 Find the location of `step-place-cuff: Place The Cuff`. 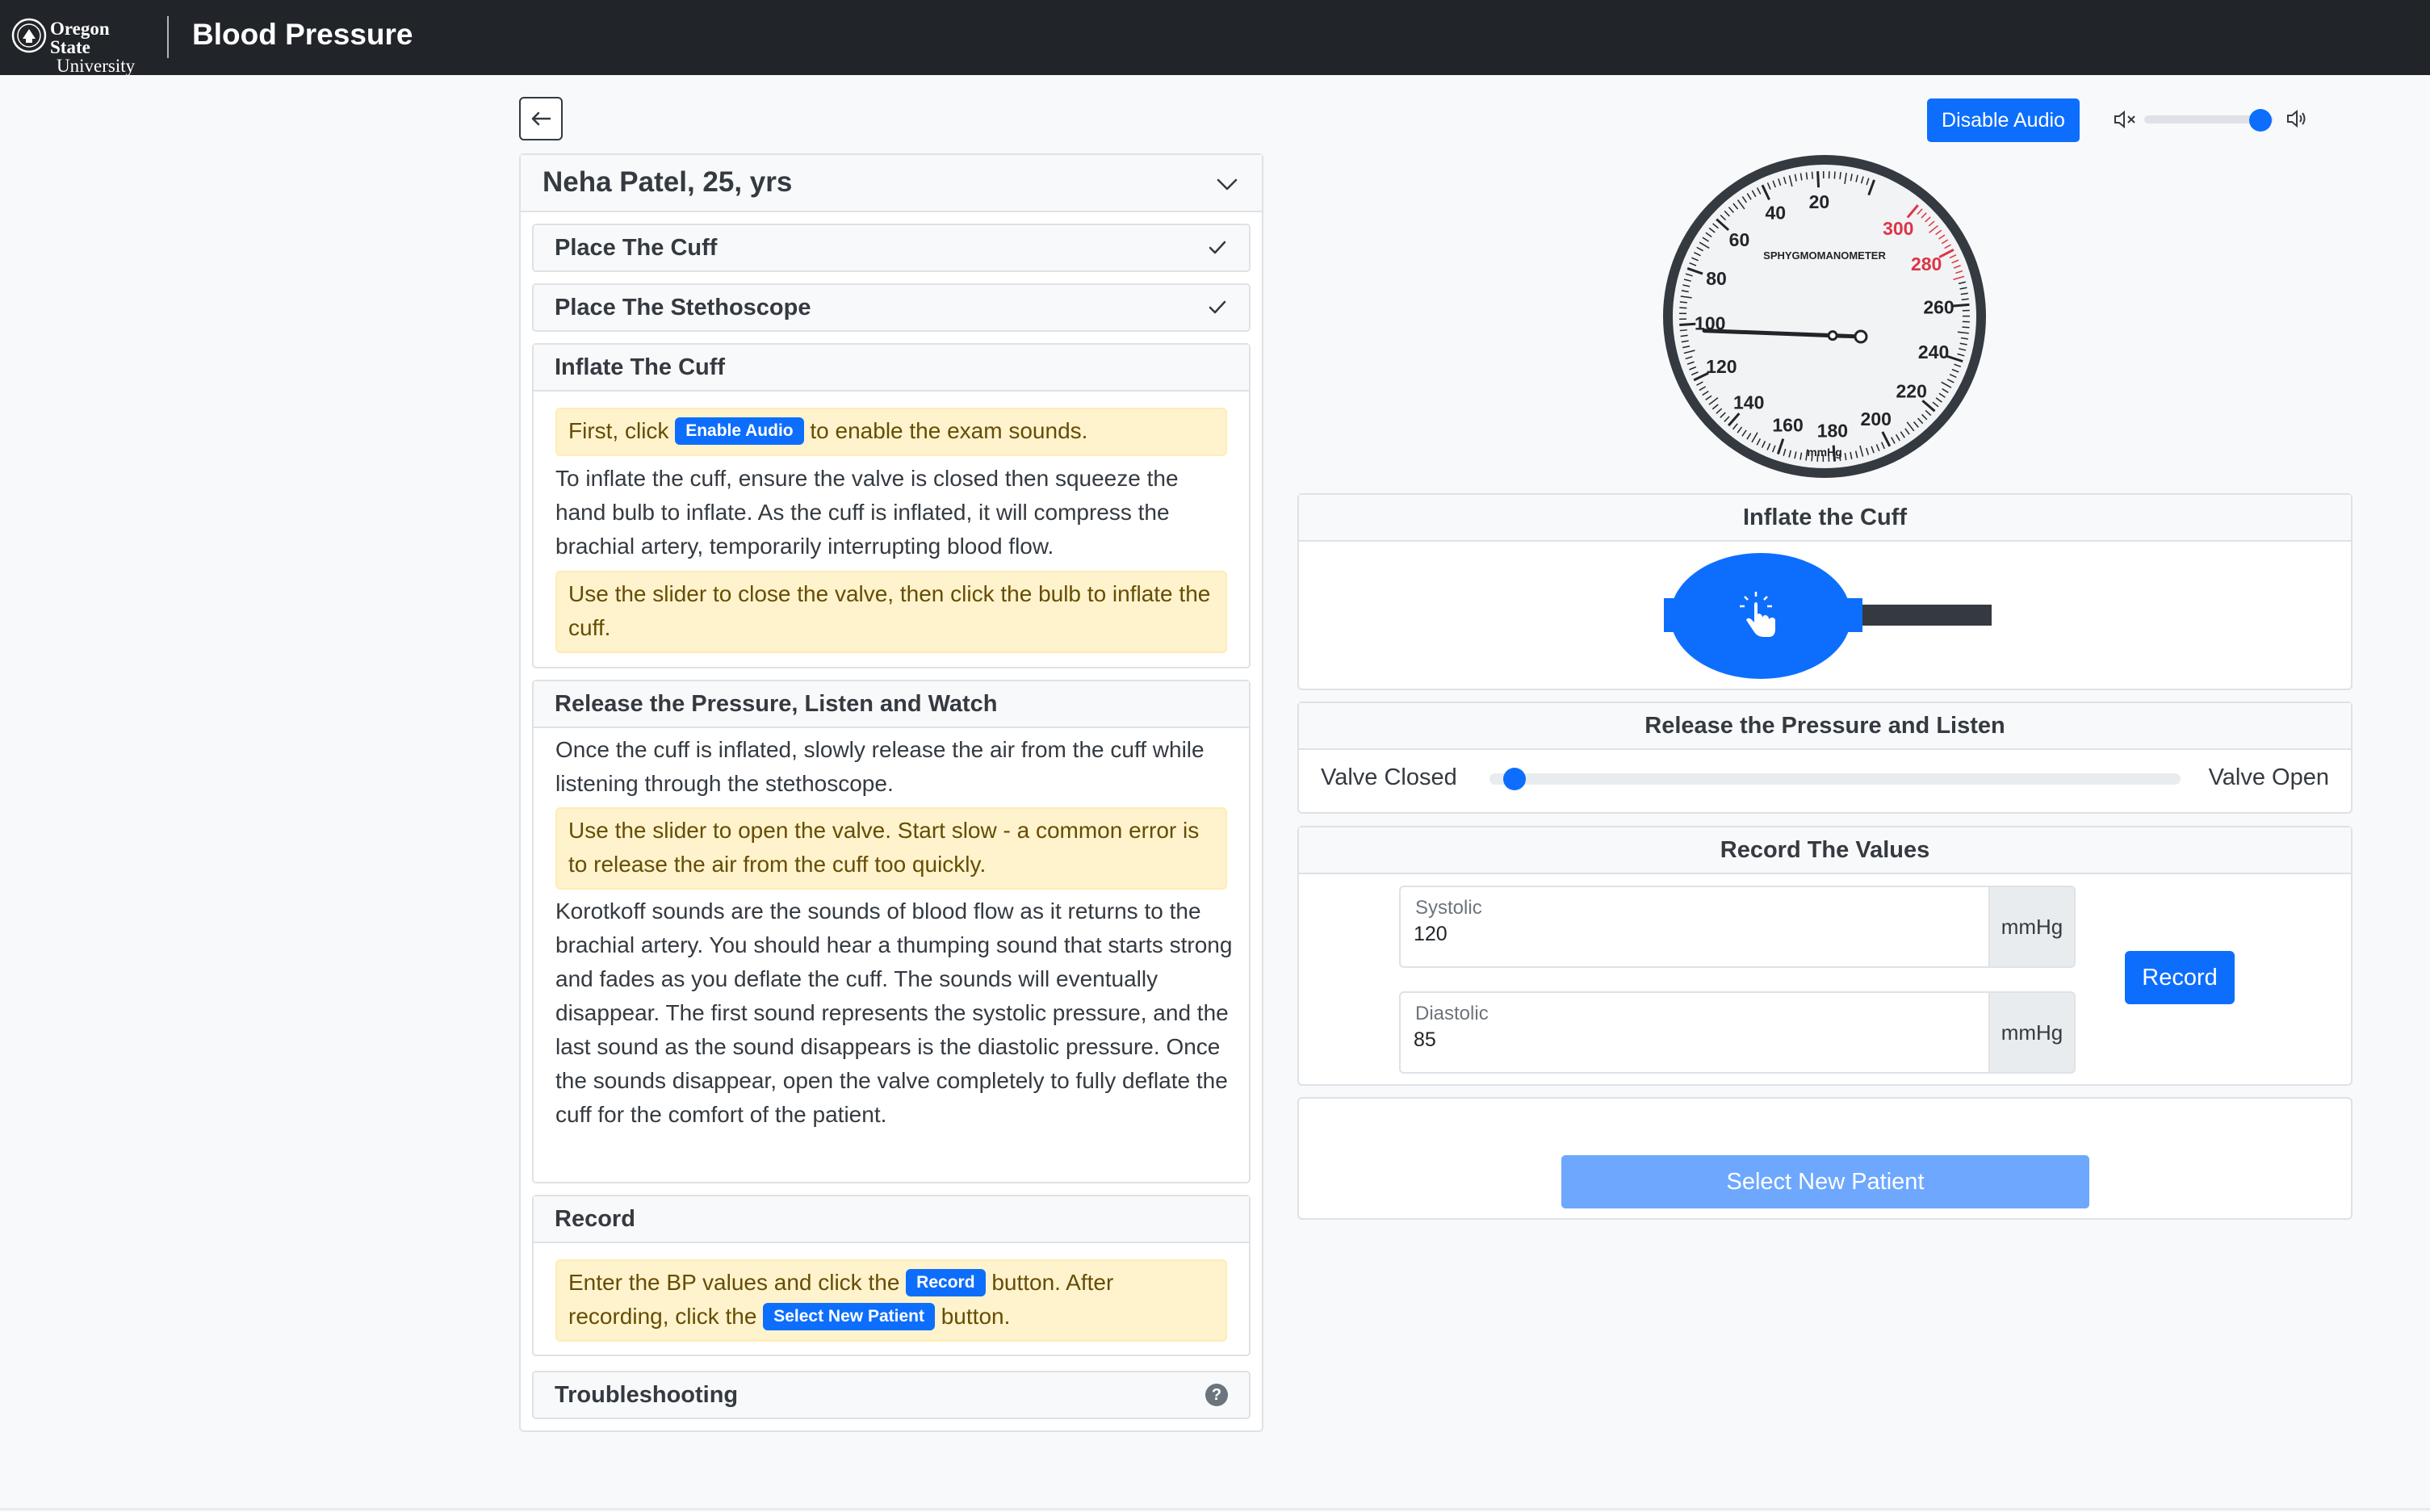

step-place-cuff: Place The Cuff is located at coordinates (892, 248).